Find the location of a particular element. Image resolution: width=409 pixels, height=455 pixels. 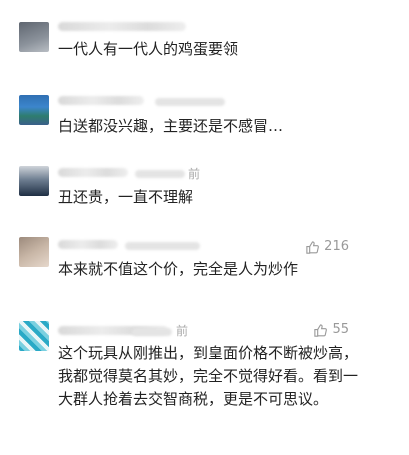

comment-text: 丑还贵，一直不理解 is located at coordinates (126, 197).